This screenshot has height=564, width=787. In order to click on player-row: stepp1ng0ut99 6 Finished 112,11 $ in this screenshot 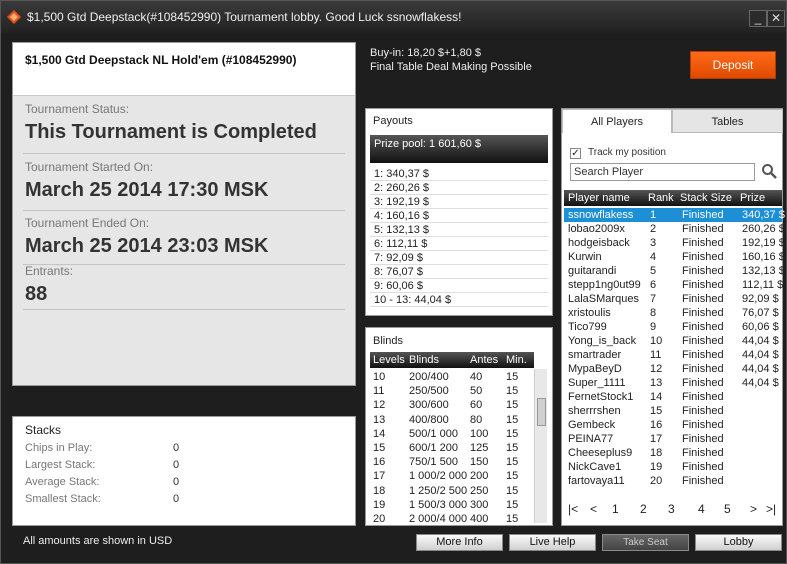, I will do `click(673, 285)`.